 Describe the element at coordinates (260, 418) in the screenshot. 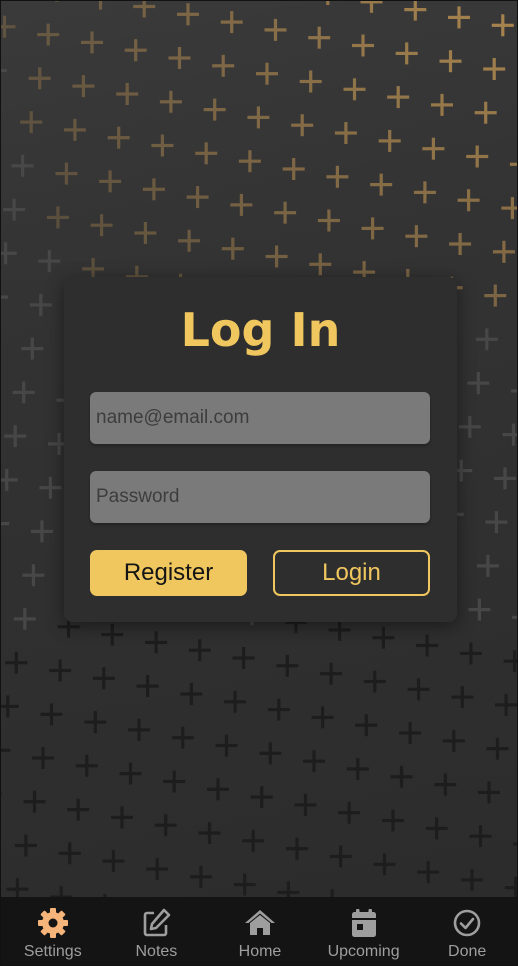

I see `email-field` at that location.